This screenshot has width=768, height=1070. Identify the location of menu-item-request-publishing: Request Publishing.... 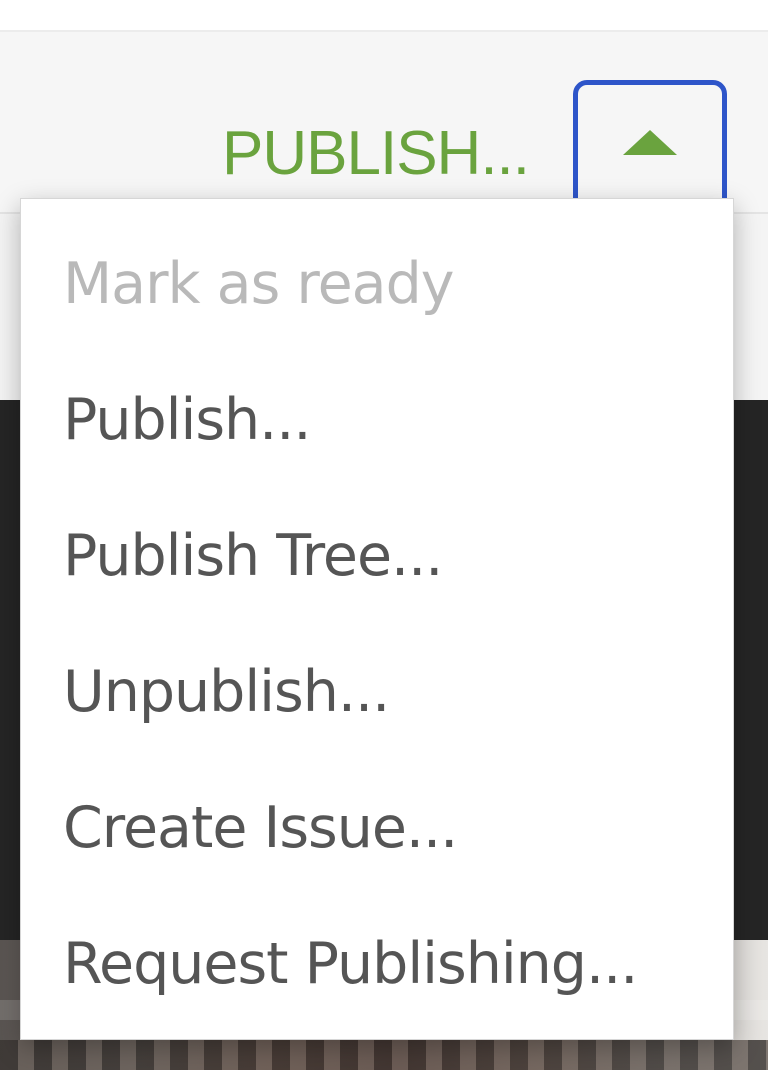
(377, 964).